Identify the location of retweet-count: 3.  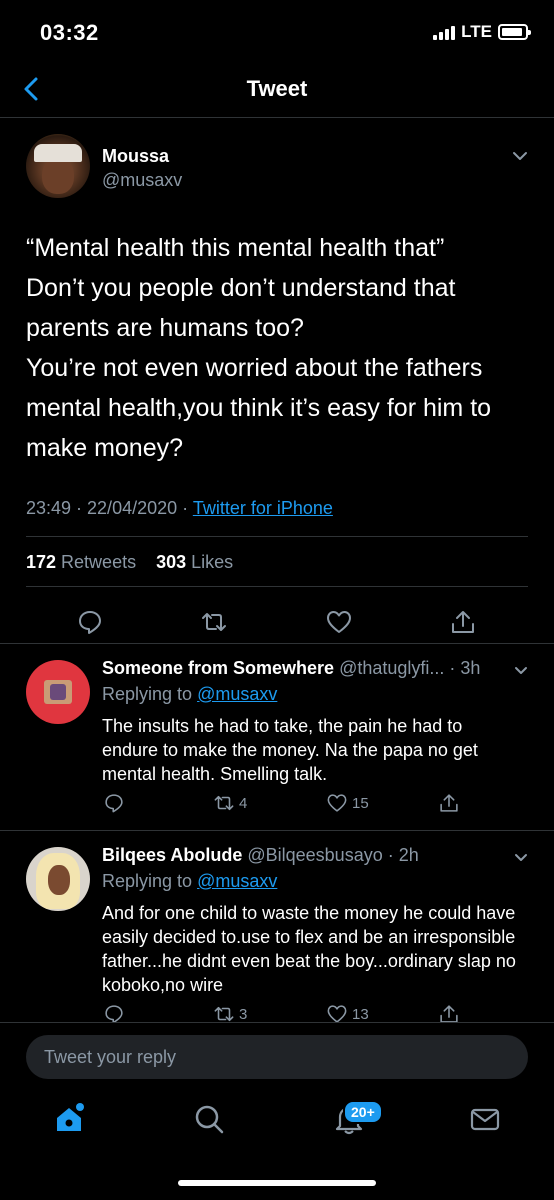
(243, 1014).